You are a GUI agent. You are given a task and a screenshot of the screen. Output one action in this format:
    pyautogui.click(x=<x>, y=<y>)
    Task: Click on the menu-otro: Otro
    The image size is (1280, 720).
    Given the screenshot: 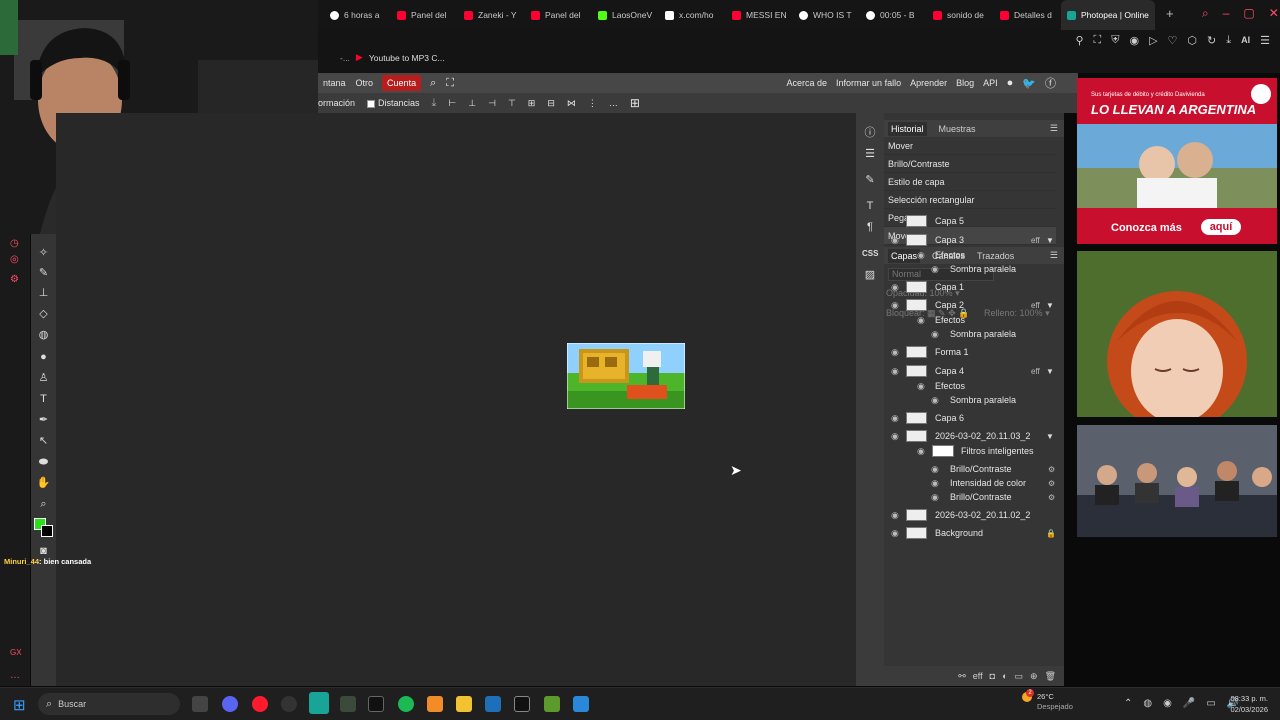 What is the action you would take?
    pyautogui.click(x=365, y=83)
    